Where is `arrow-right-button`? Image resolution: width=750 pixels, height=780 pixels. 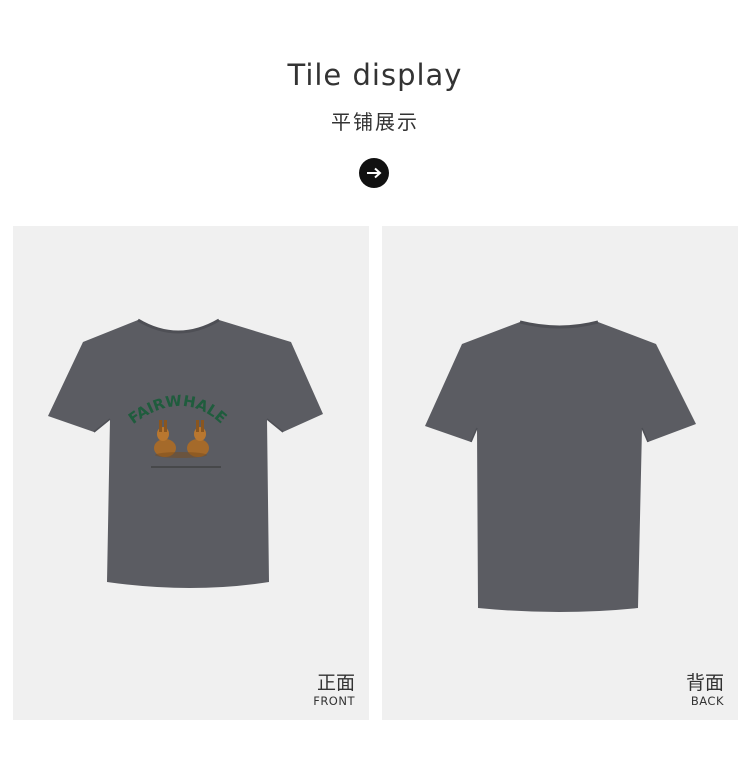
arrow-right-button is located at coordinates (374, 173).